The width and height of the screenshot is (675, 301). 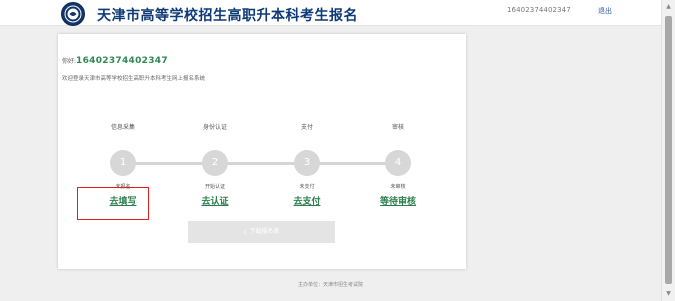 I want to click on greeting: 你好:16402374402347, so click(x=115, y=61).